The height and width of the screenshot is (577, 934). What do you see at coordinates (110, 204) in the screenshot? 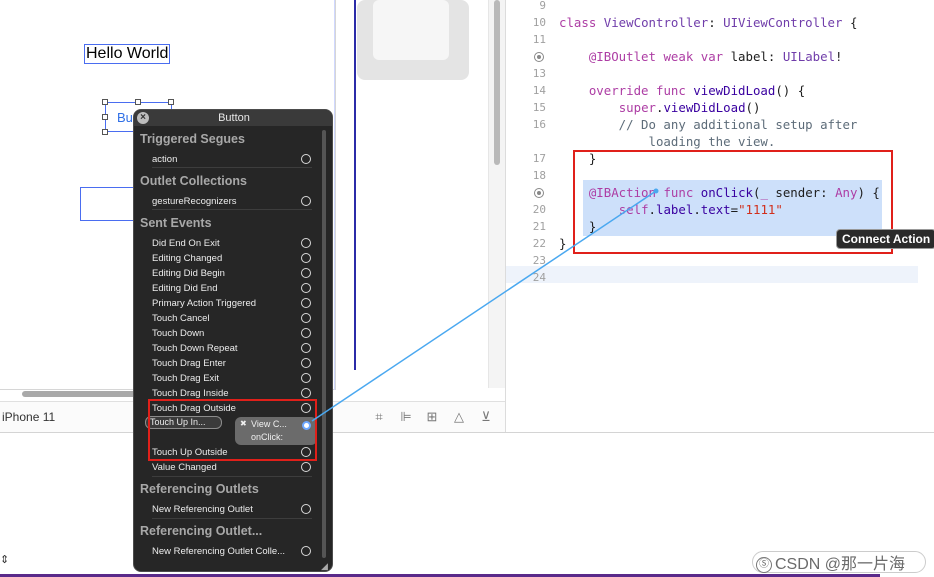
I see `text-field-element` at bounding box center [110, 204].